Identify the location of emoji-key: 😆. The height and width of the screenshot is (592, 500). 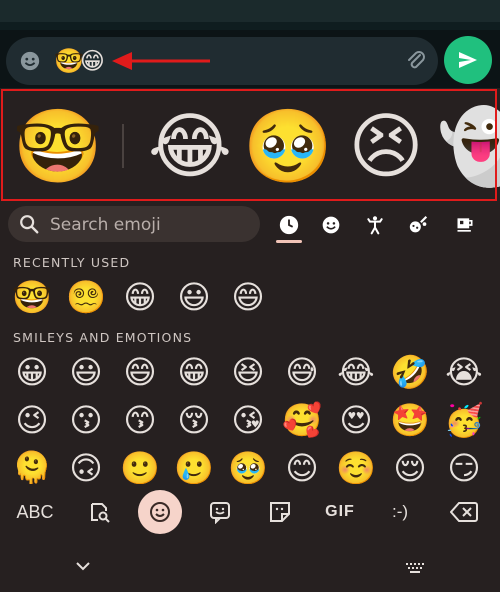
(248, 372).